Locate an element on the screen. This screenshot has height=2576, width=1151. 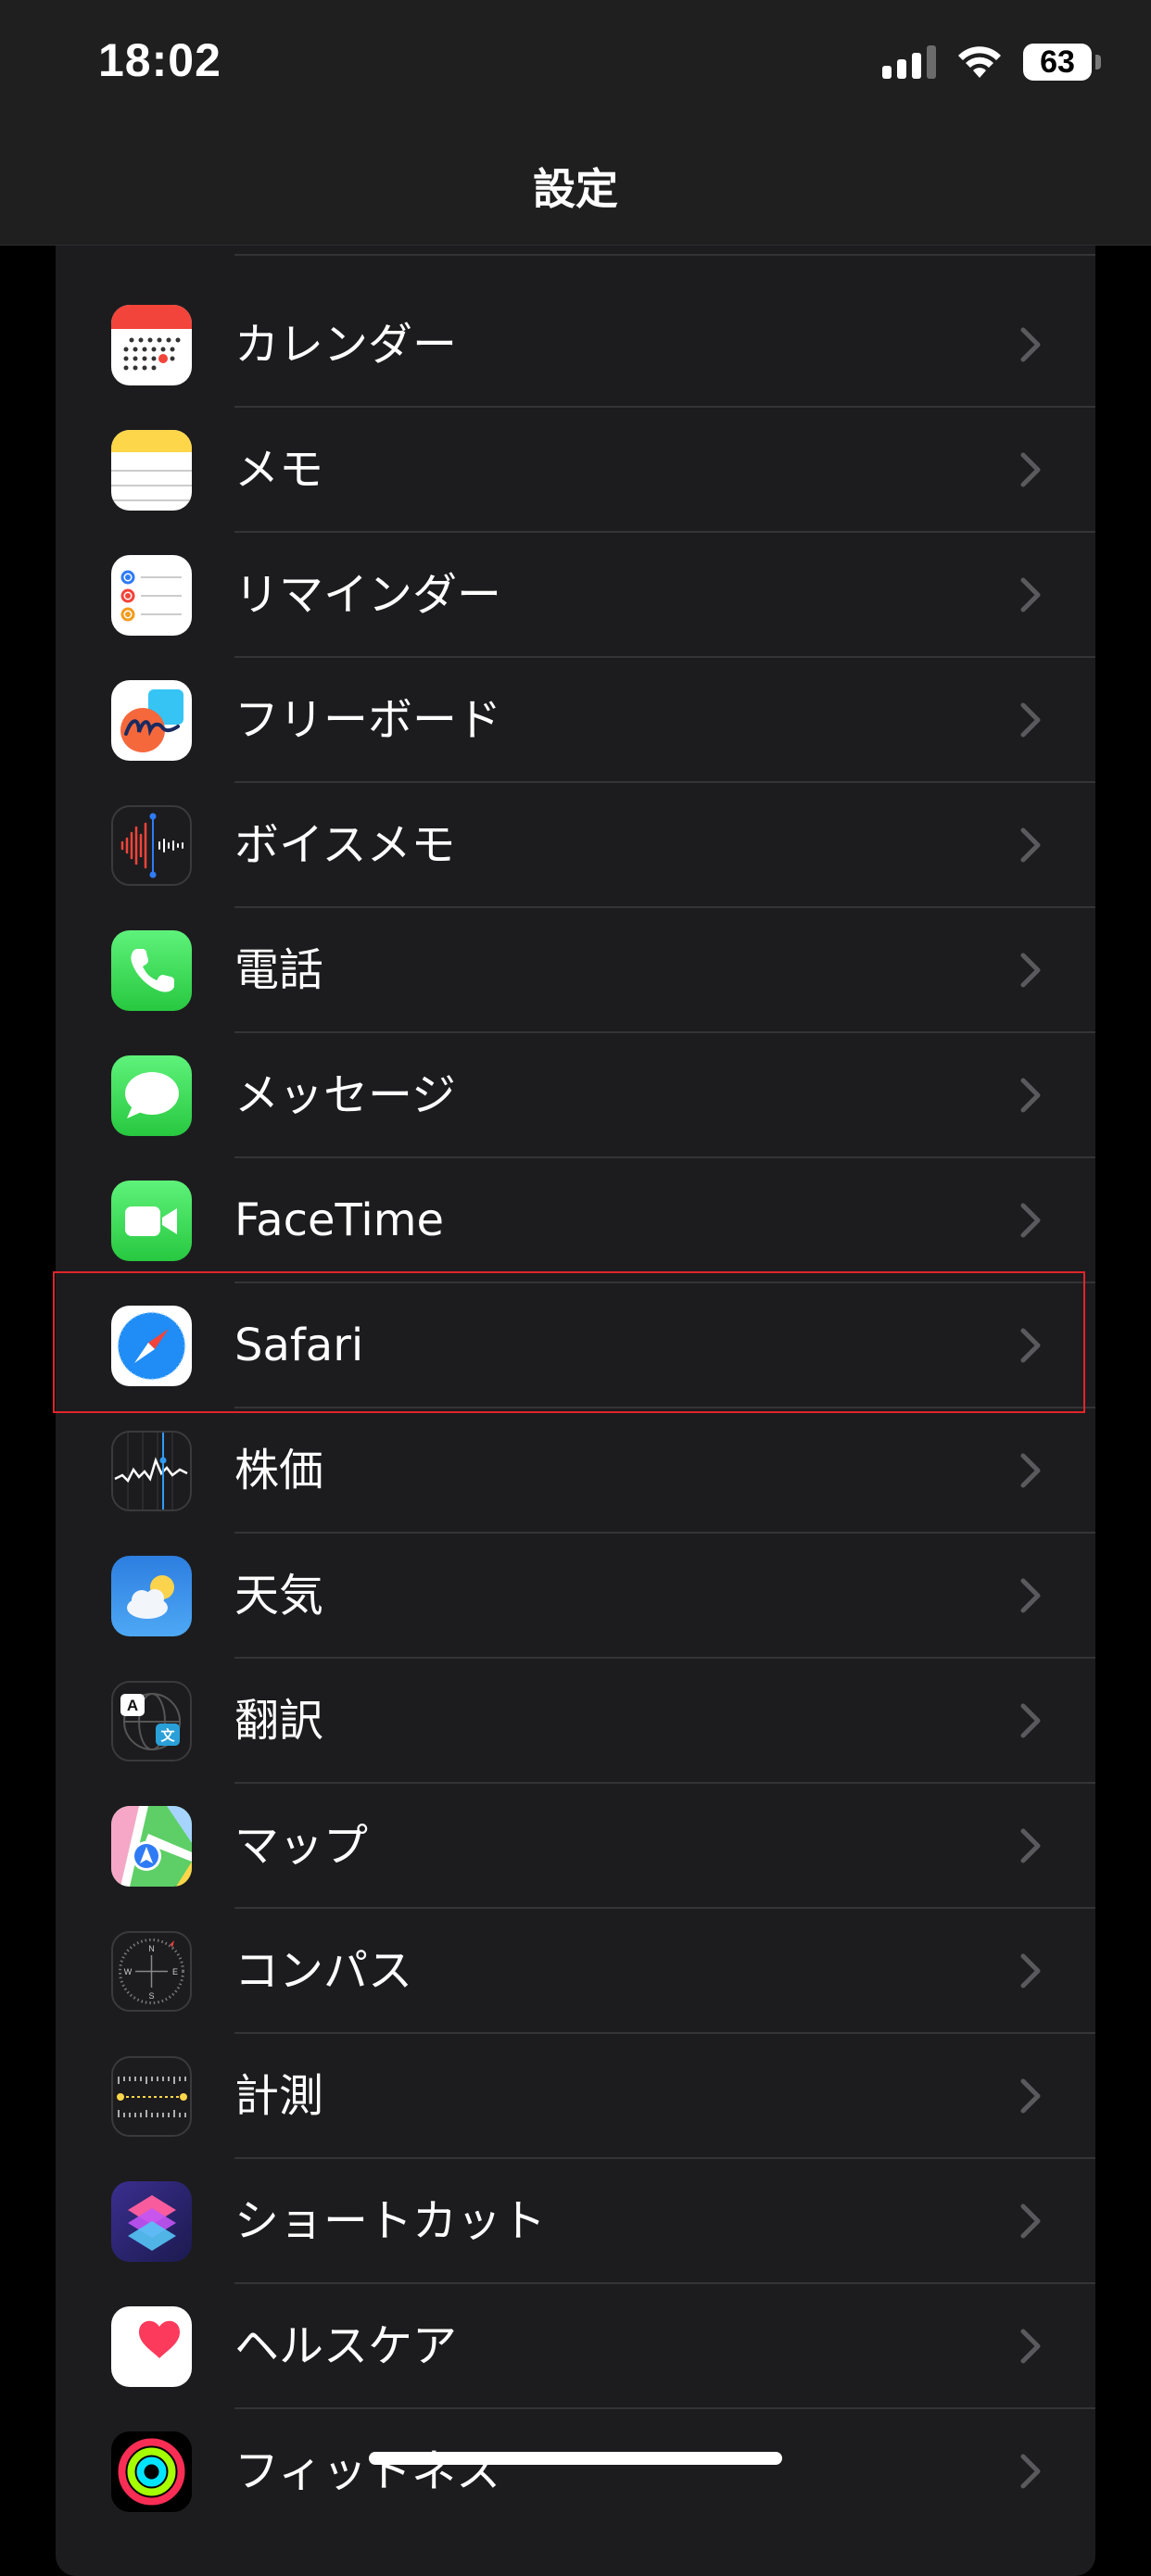
calendar-icon is located at coordinates (151, 345).